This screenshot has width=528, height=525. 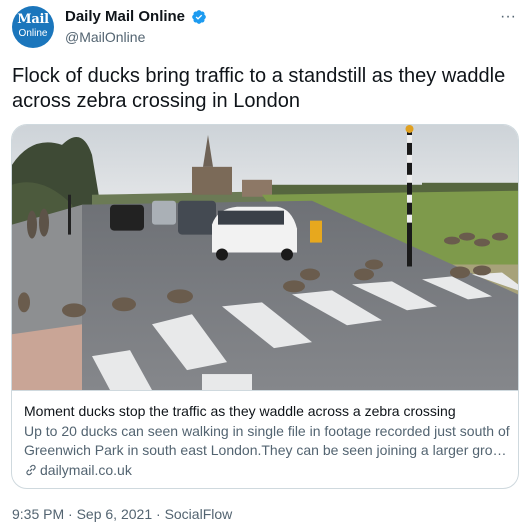 I want to click on handle: @MailOnline, so click(x=136, y=37).